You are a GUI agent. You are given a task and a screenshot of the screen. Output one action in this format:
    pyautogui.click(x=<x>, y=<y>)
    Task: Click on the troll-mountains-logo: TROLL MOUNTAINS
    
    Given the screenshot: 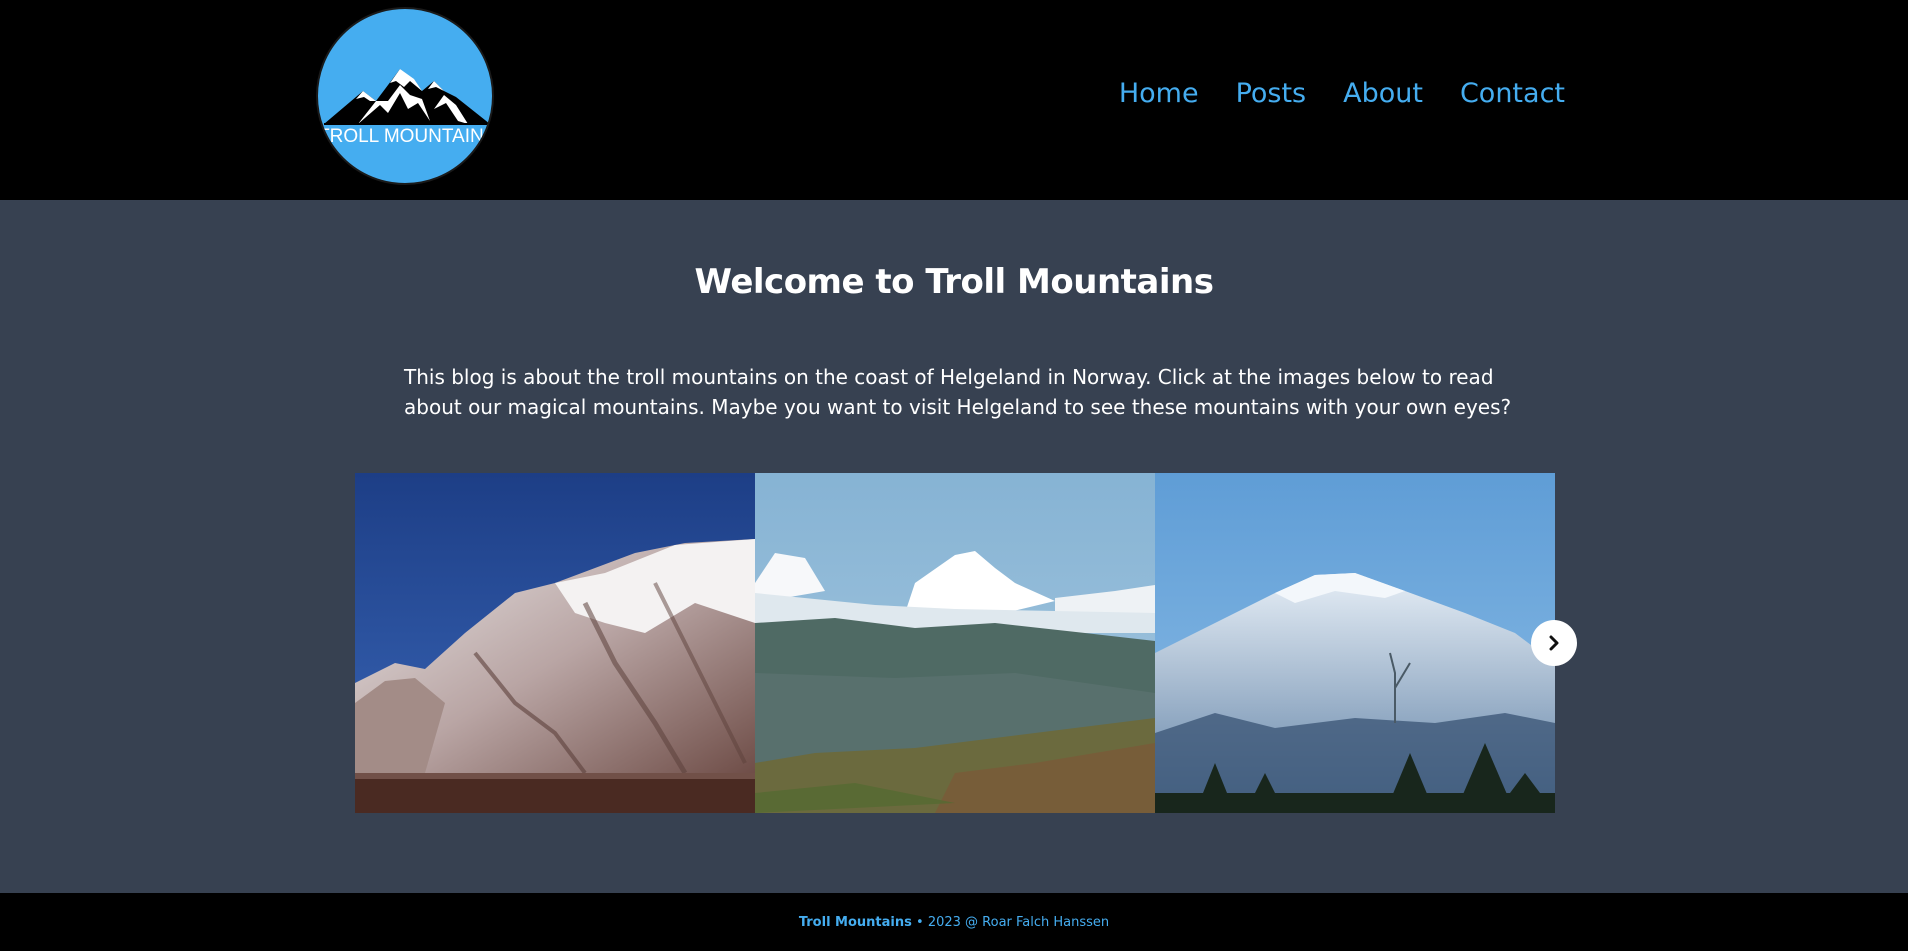 What is the action you would take?
    pyautogui.click(x=405, y=96)
    